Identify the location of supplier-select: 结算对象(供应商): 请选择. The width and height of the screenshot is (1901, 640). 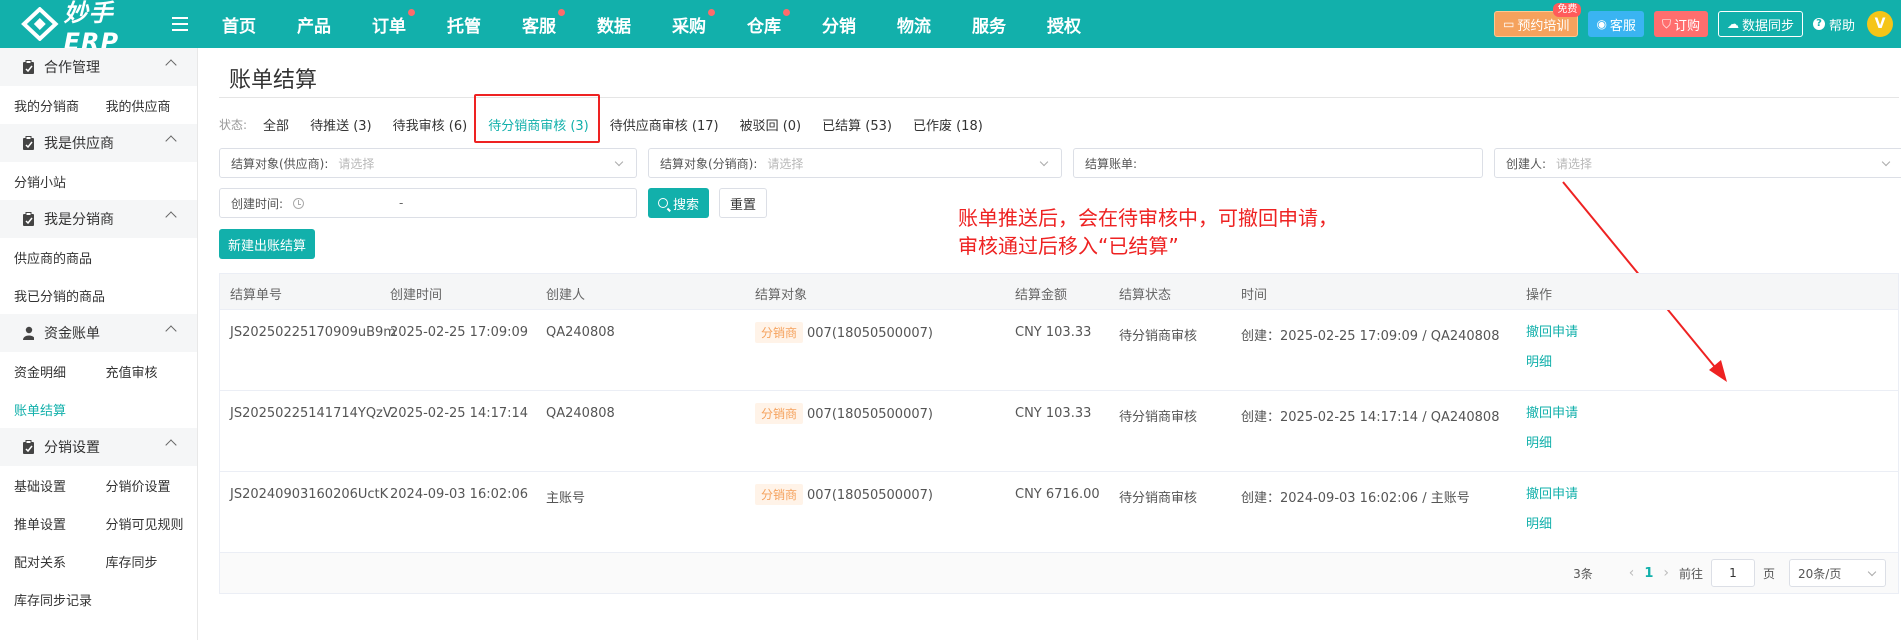
(428, 163).